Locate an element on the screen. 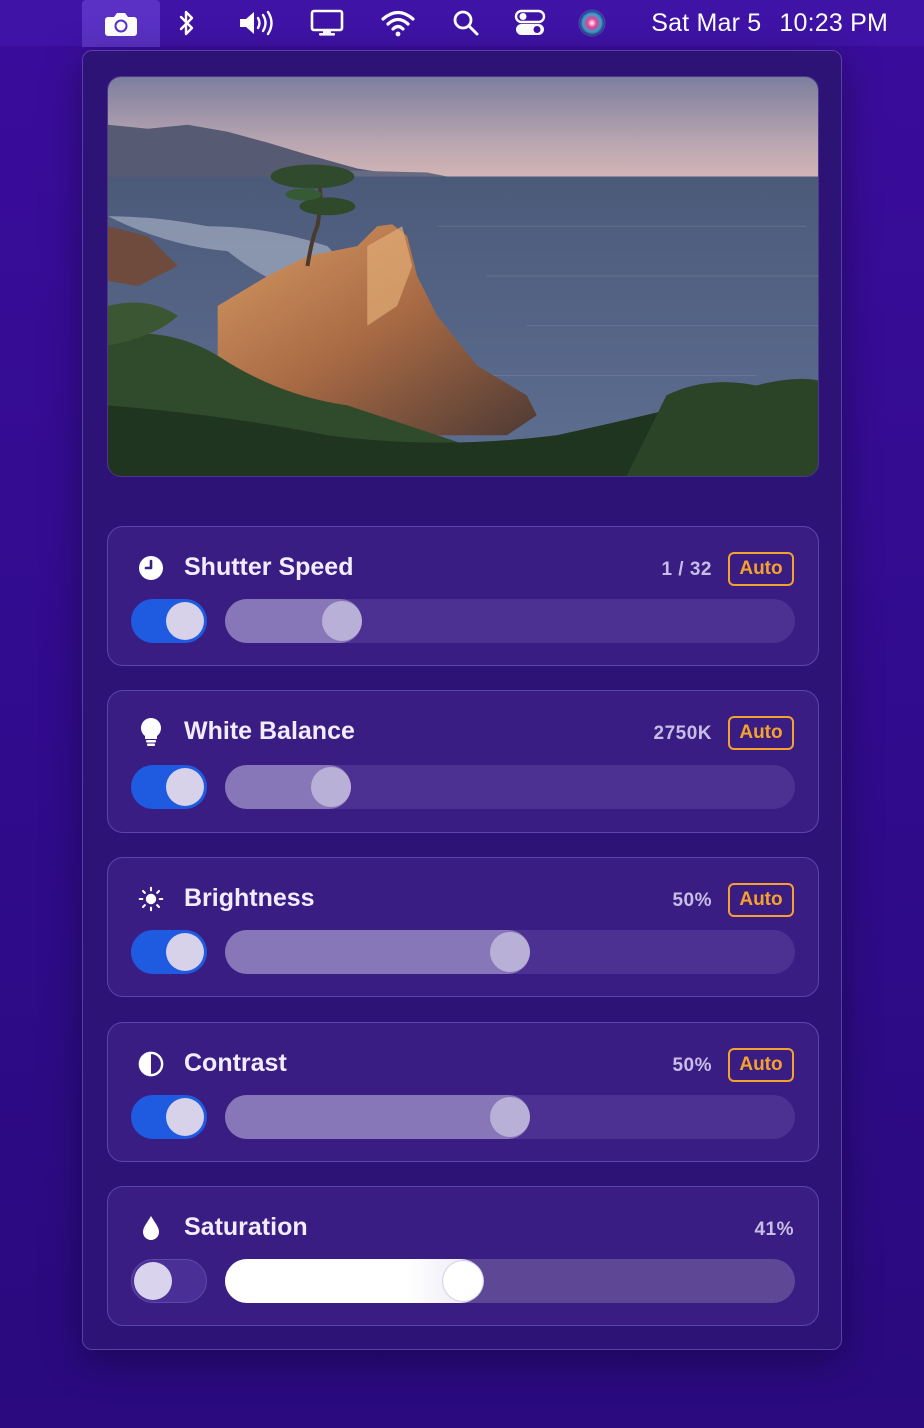 Image resolution: width=924 pixels, height=1428 pixels. wifi-icon is located at coordinates (398, 23).